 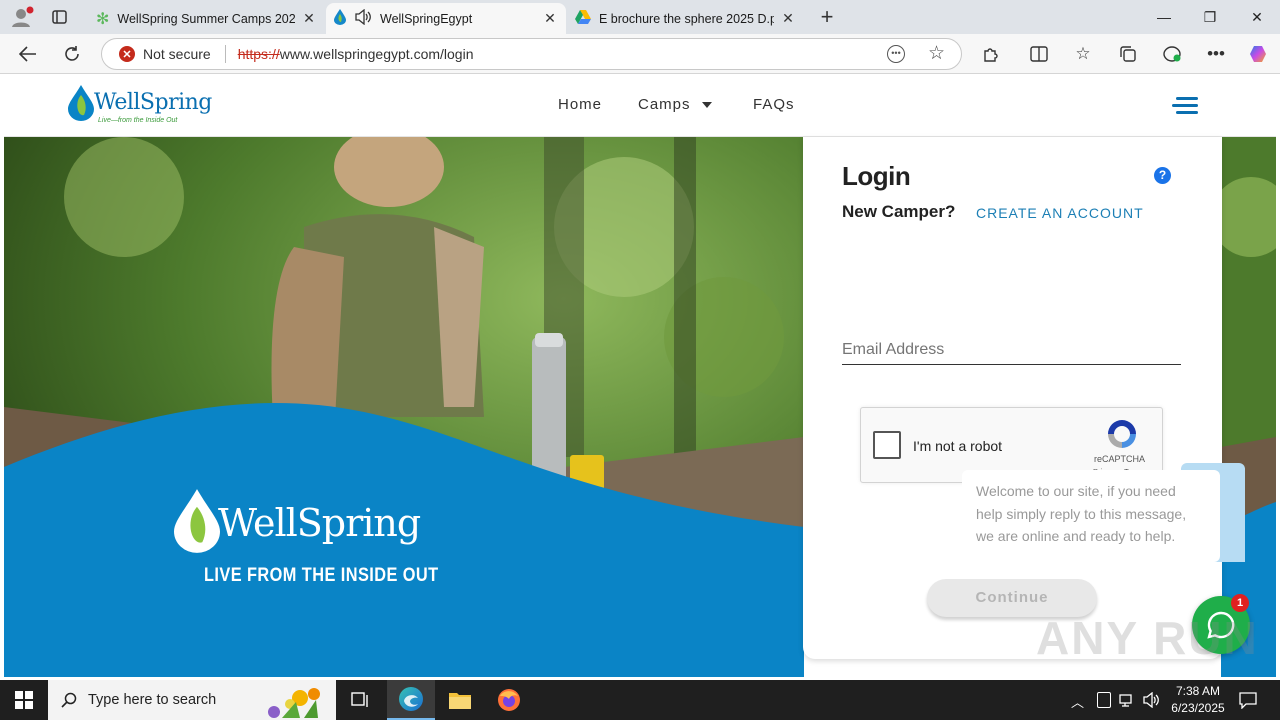 What do you see at coordinates (827, 17) in the screenshot?
I see `new-tab-button: +` at bounding box center [827, 17].